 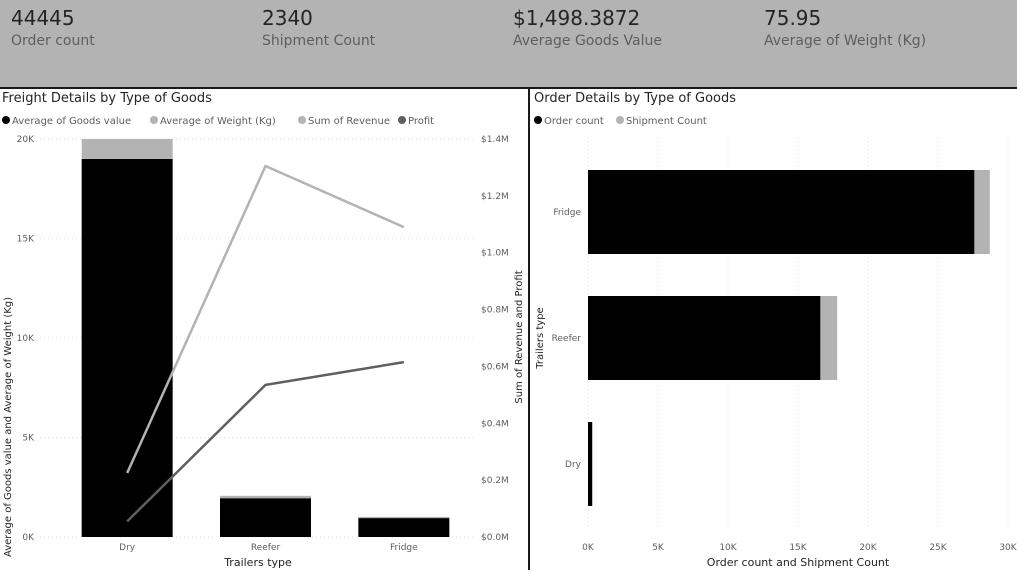 What do you see at coordinates (127, 149) in the screenshot?
I see `bar-weight-dry` at bounding box center [127, 149].